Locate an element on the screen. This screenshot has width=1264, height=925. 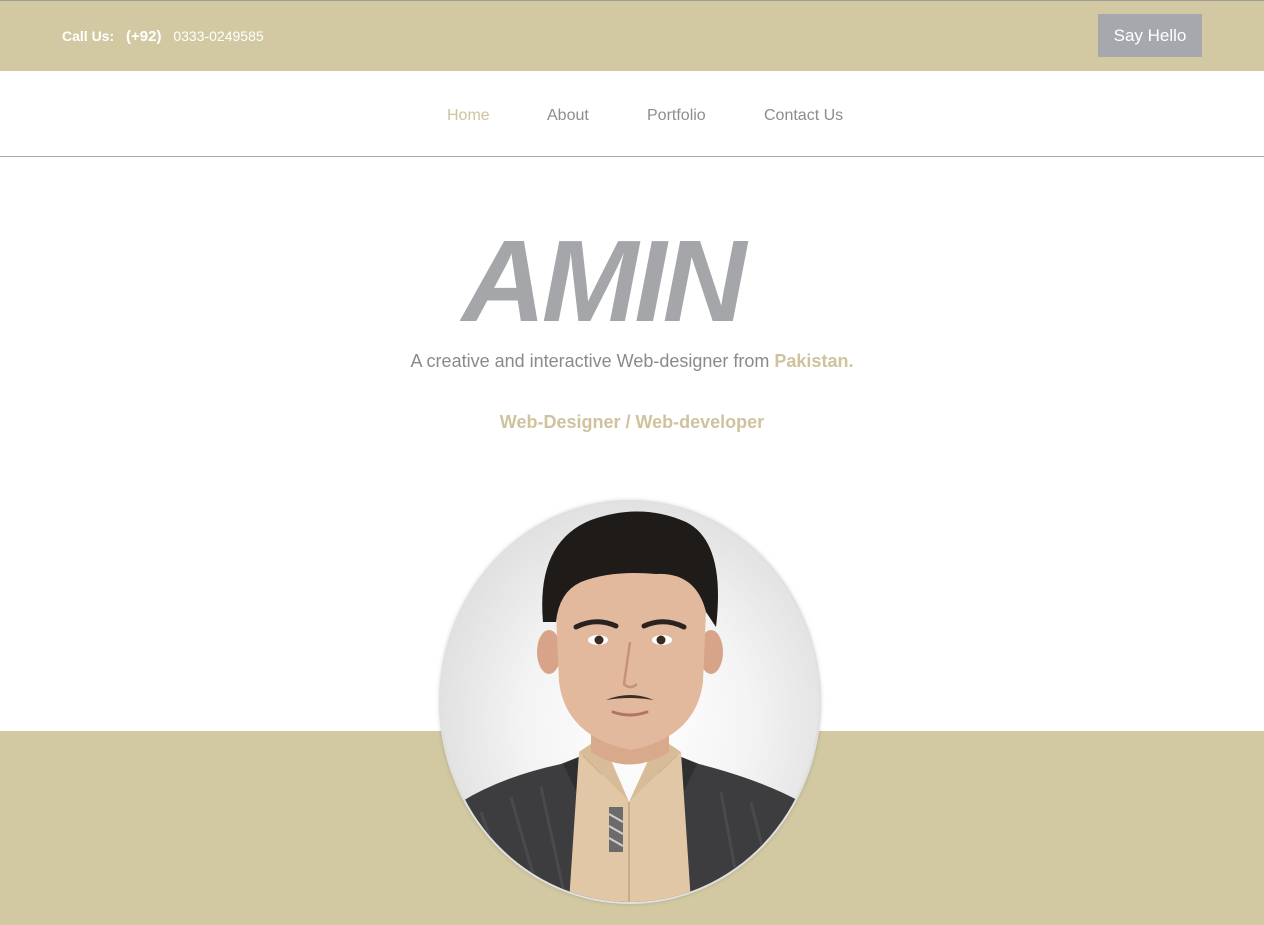
main-nav: Home About Portfolio Contact Us is located at coordinates (632, 114).